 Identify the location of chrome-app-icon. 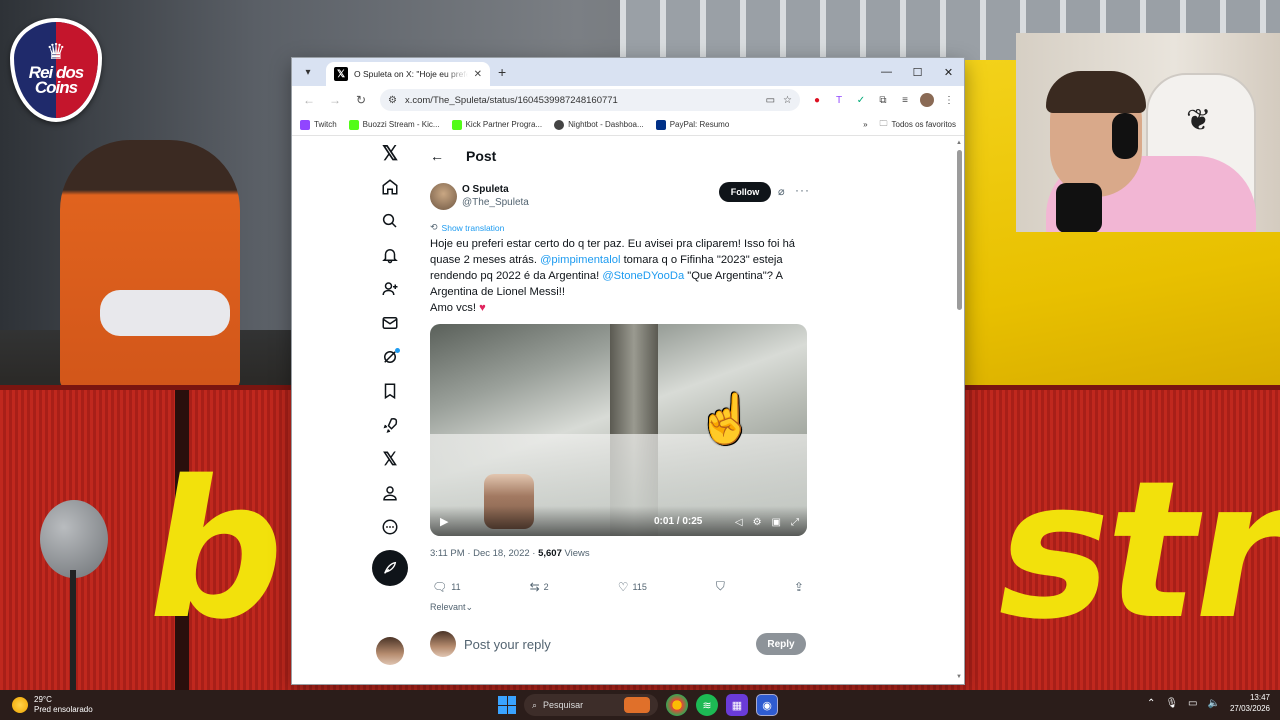
(677, 705).